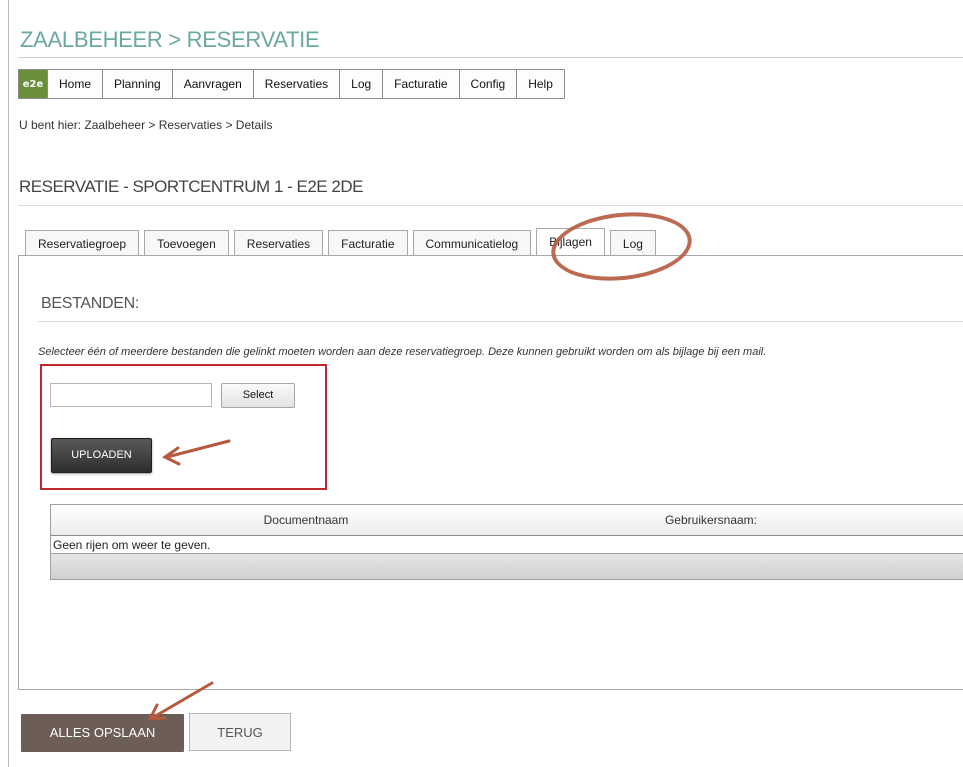  Describe the element at coordinates (102, 733) in the screenshot. I see `save-all-button: ALLES OPSLAAN` at that location.